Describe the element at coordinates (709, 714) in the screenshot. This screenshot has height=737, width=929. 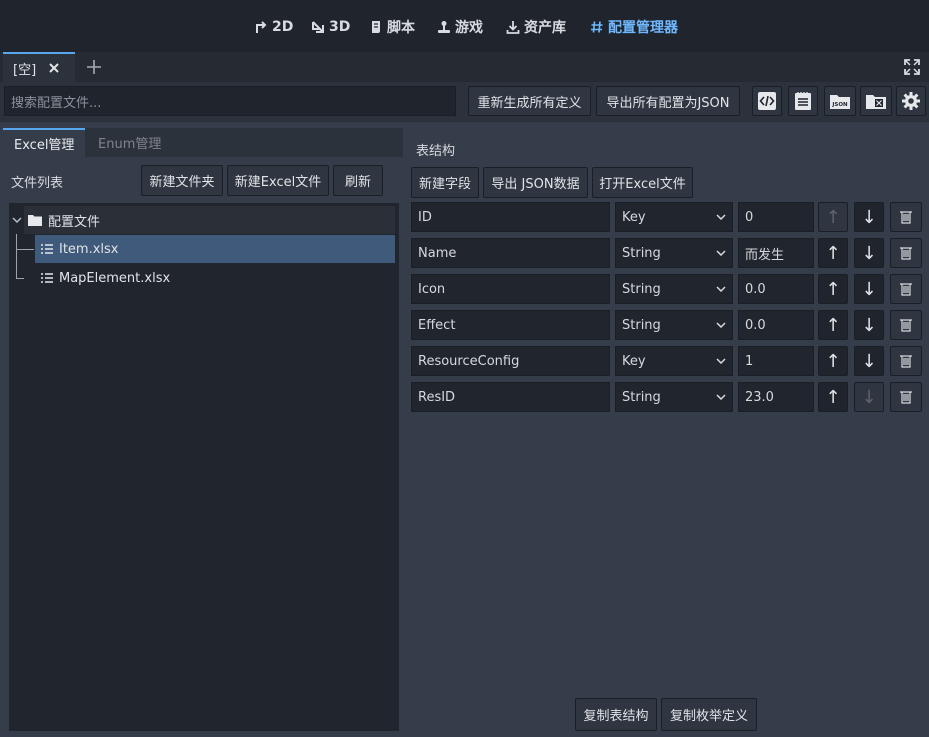
I see `copy-enum-definition-button: 复制枚举定义` at that location.